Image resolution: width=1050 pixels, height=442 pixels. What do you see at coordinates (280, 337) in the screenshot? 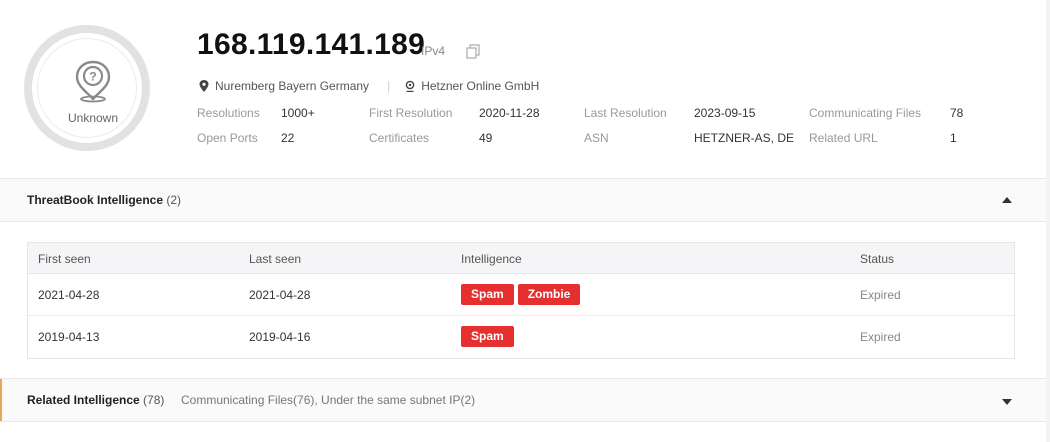
I see `last-seen-cell: 2019-04-16` at bounding box center [280, 337].